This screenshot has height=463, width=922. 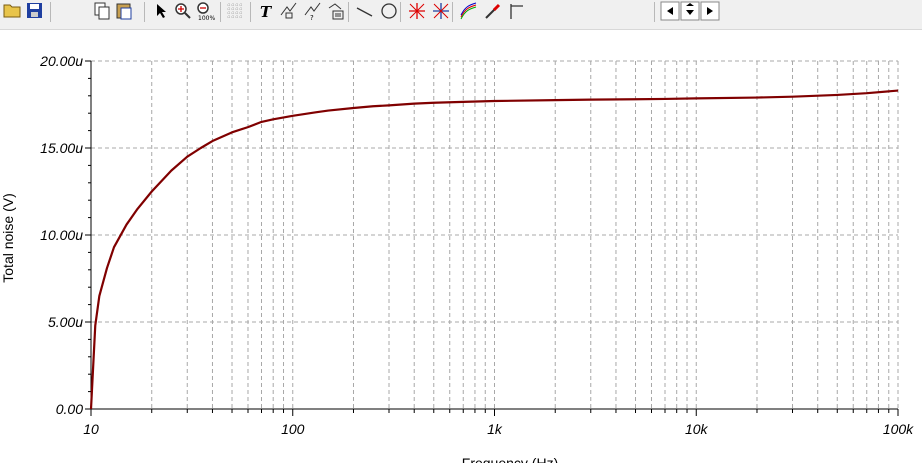 I want to click on grid-icon, so click(x=234, y=11).